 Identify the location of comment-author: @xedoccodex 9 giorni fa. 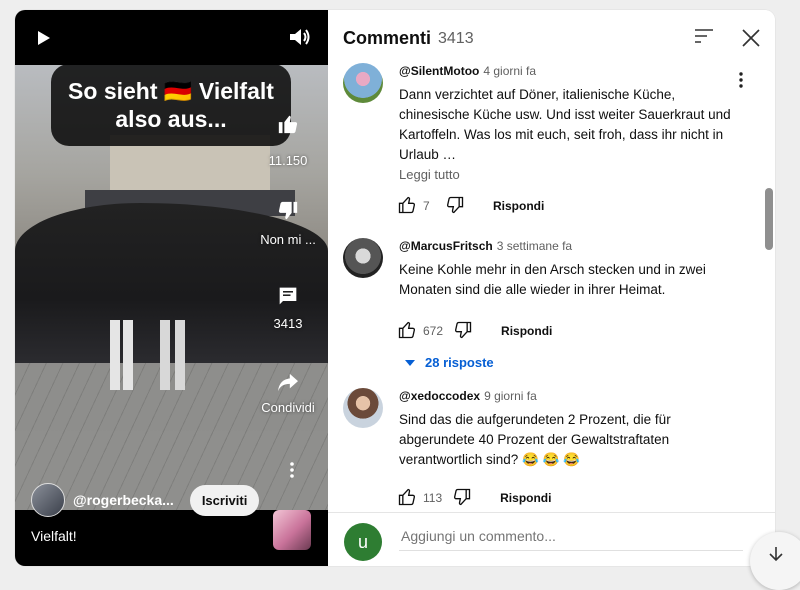
(468, 396).